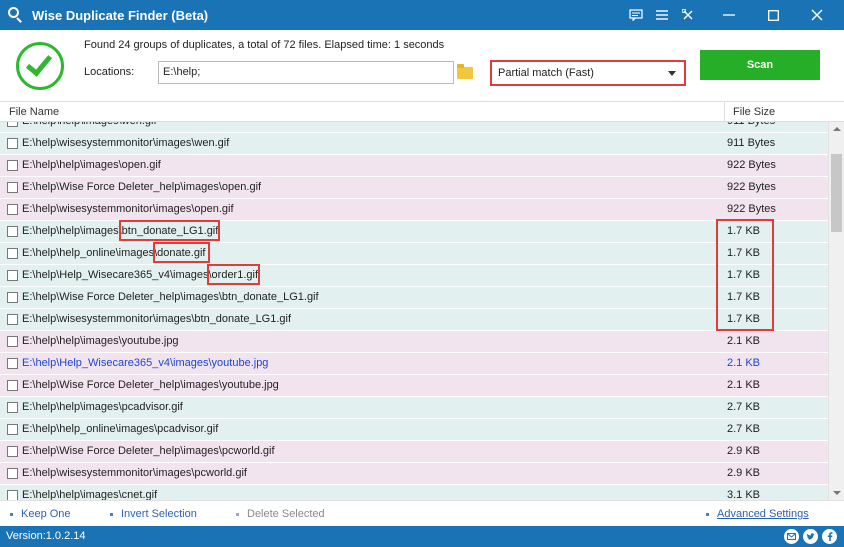 The height and width of the screenshot is (547, 844). Describe the element at coordinates (744, 451) in the screenshot. I see `file-size: 2.9 KB` at that location.